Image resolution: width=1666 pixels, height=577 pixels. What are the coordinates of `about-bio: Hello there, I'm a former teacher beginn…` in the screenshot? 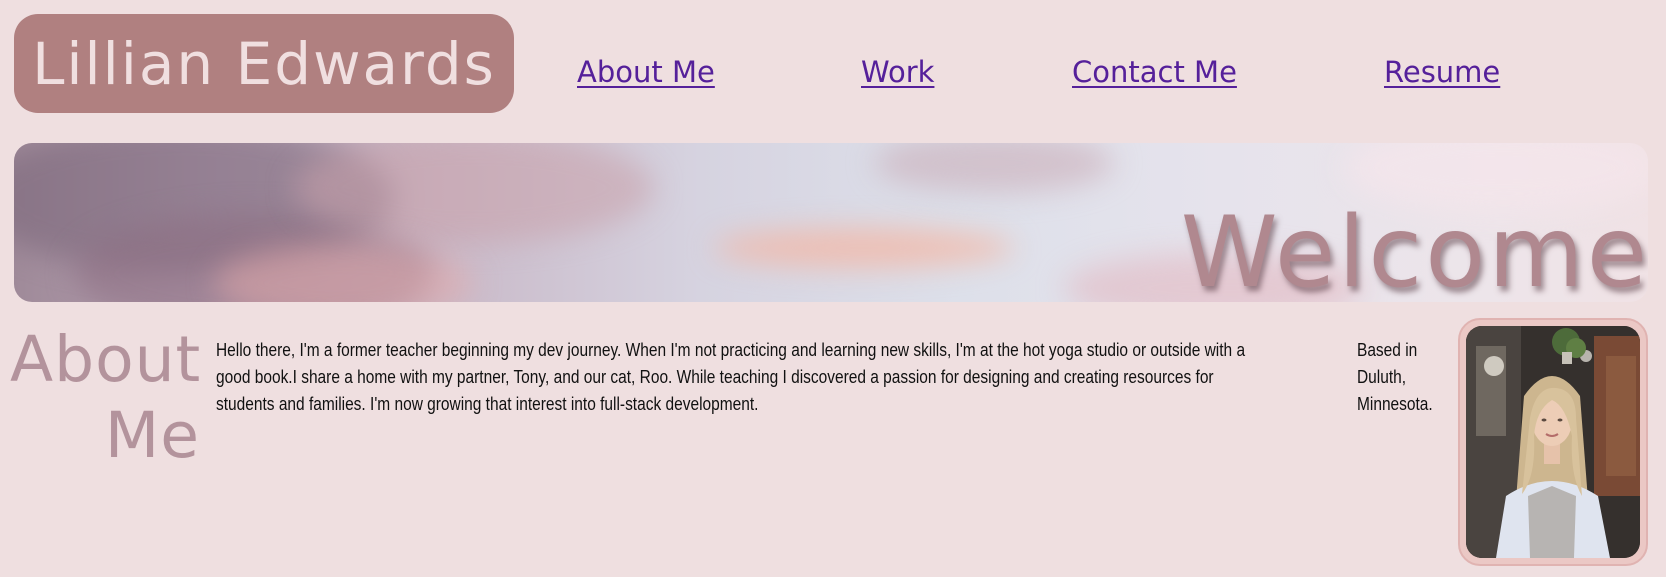 It's located at (731, 377).